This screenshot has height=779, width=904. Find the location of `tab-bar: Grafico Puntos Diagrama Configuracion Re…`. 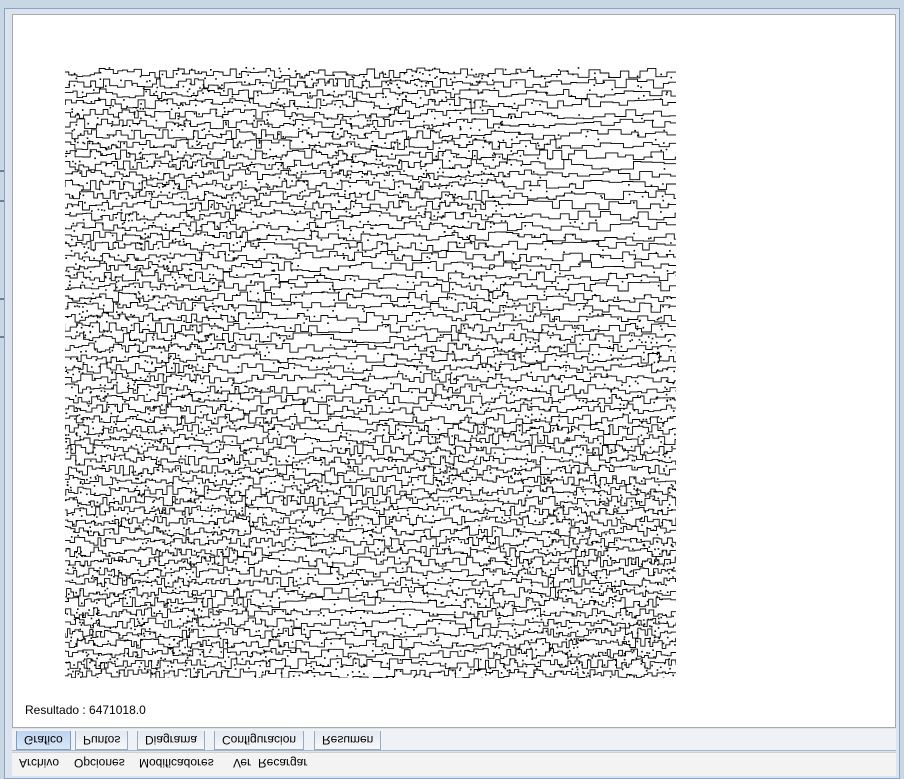

tab-bar: Grafico Puntos Diagrama Configuracion Re… is located at coordinates (454, 740).